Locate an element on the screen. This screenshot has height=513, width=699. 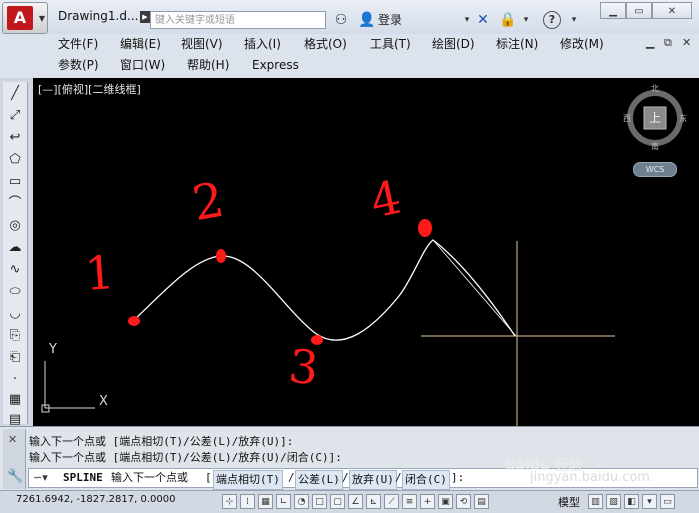
menu-edit: 编辑(E) is located at coordinates (140, 44).